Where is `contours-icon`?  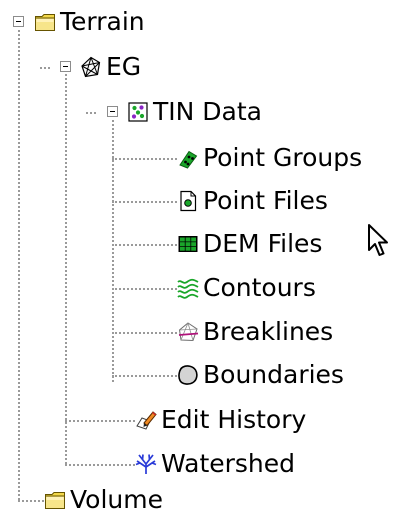 contours-icon is located at coordinates (188, 288).